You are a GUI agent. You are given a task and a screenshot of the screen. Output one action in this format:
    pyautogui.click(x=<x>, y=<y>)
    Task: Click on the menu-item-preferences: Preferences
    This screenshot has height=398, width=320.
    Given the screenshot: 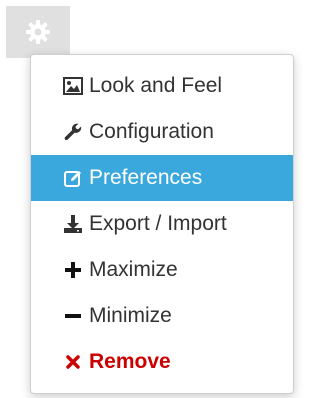 What is the action you would take?
    pyautogui.click(x=162, y=178)
    